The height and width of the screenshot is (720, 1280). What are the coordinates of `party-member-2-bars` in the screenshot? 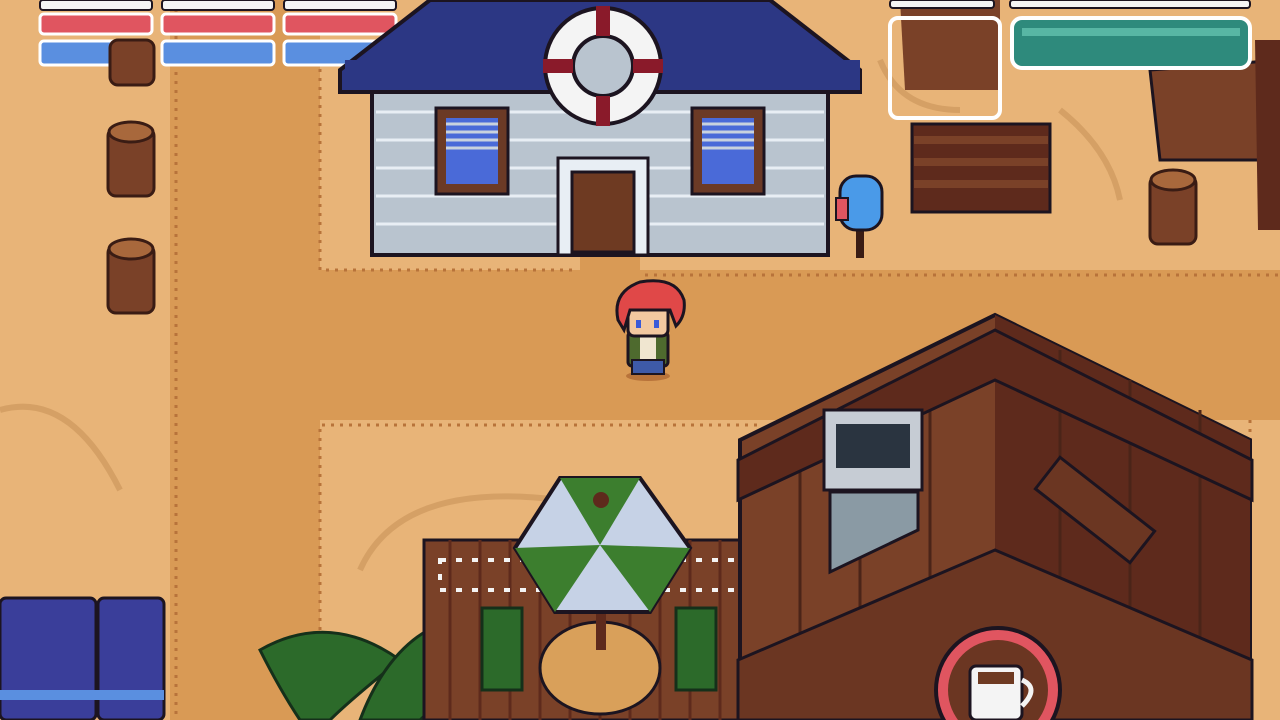 It's located at (218, 33).